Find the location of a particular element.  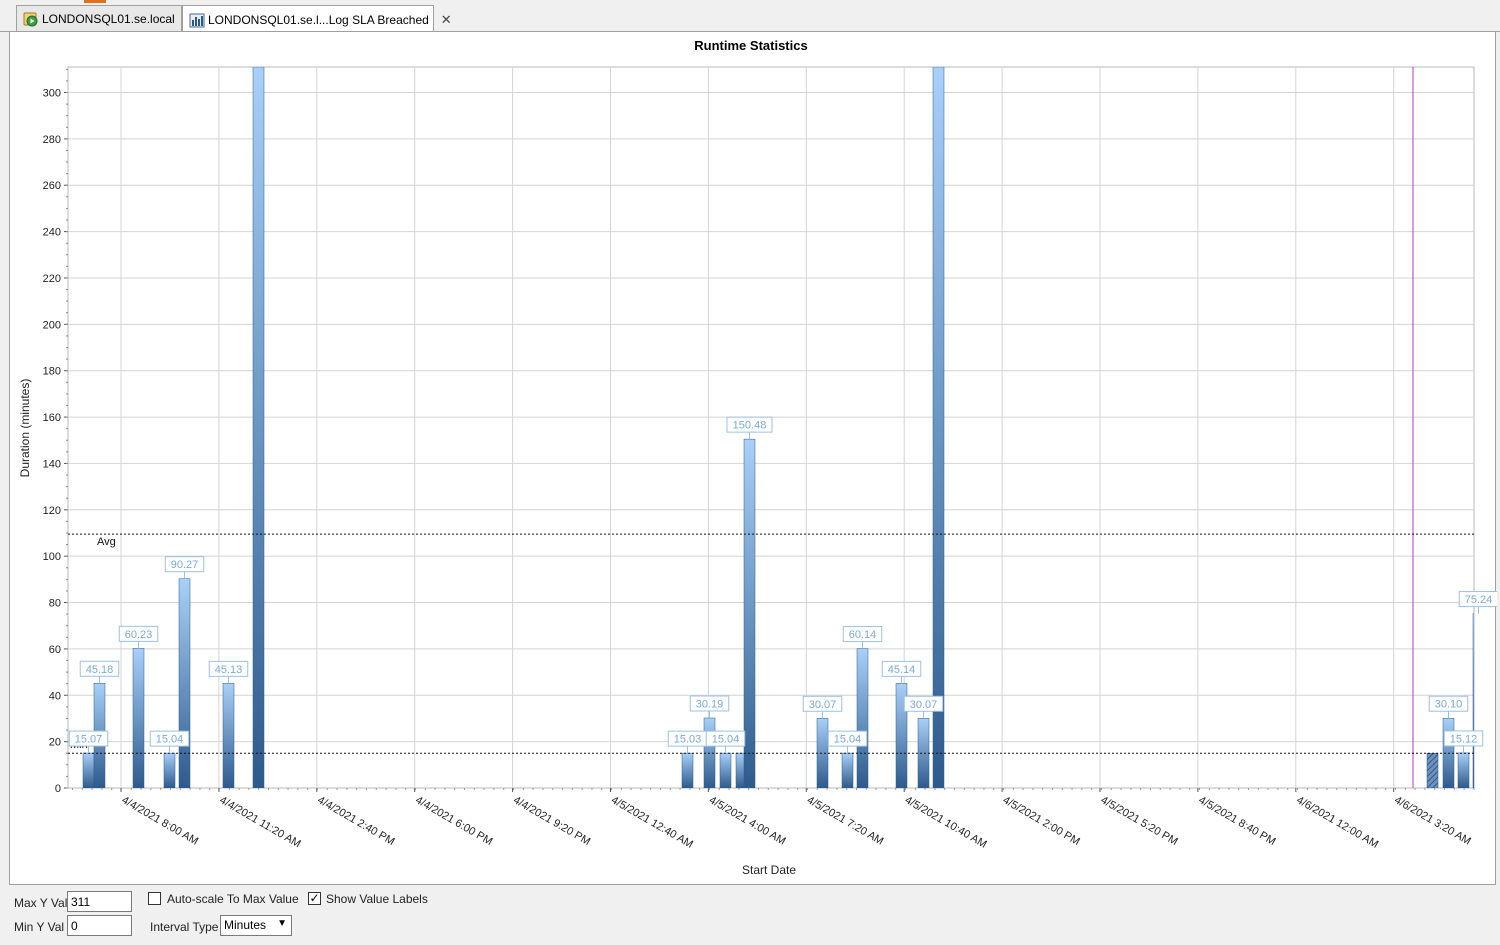

value-label: 90.27 is located at coordinates (185, 565).